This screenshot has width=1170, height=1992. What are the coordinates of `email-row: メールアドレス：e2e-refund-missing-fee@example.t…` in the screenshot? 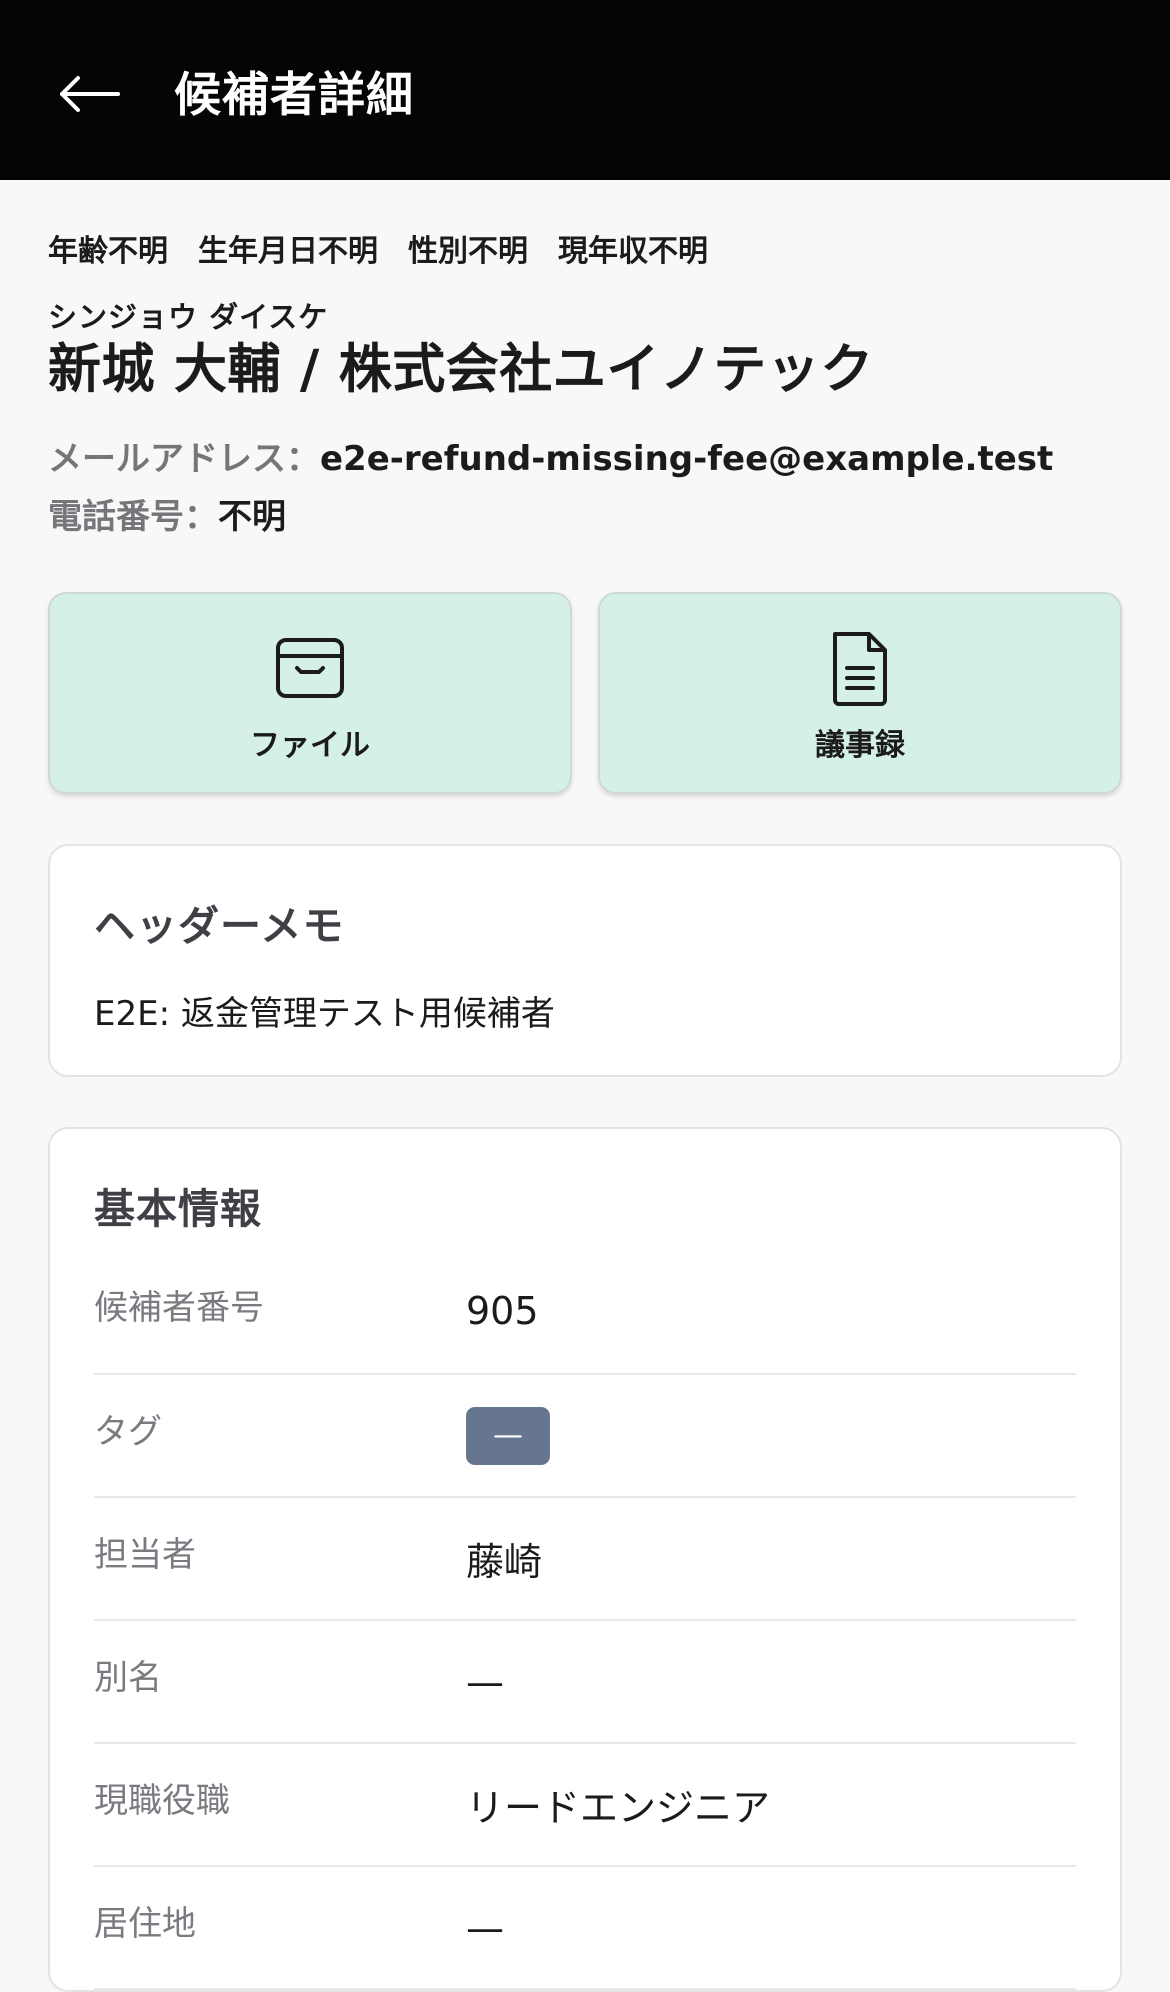 It's located at (585, 459).